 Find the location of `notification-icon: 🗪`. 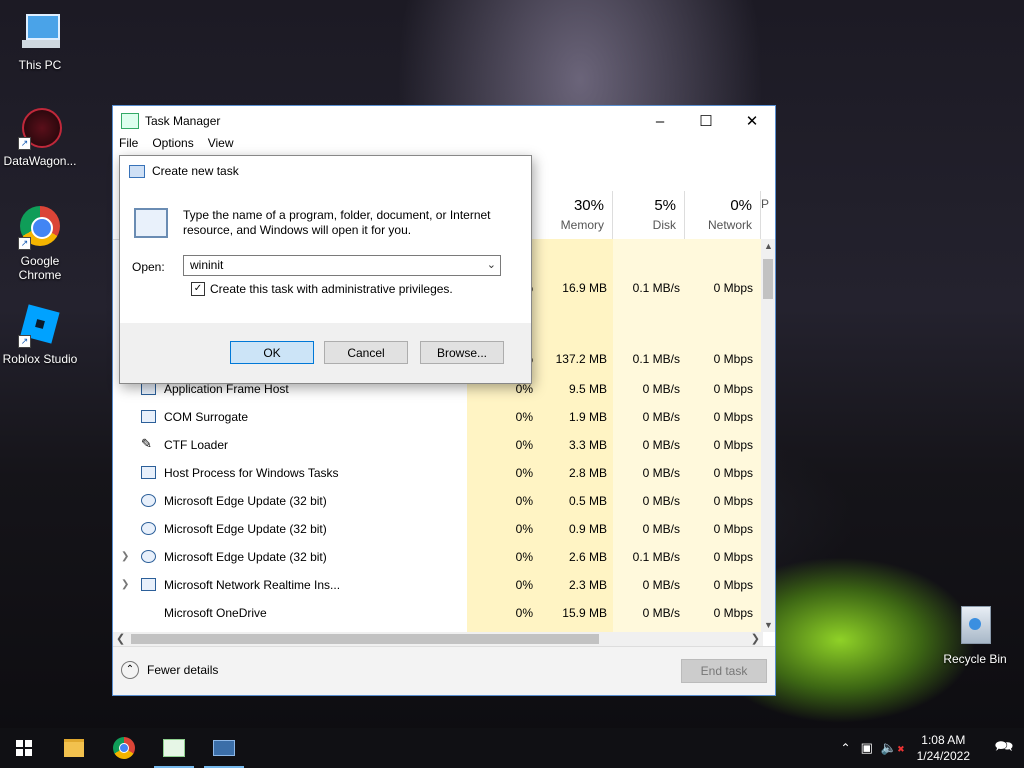

notification-icon: 🗪 is located at coordinates (1004, 748).